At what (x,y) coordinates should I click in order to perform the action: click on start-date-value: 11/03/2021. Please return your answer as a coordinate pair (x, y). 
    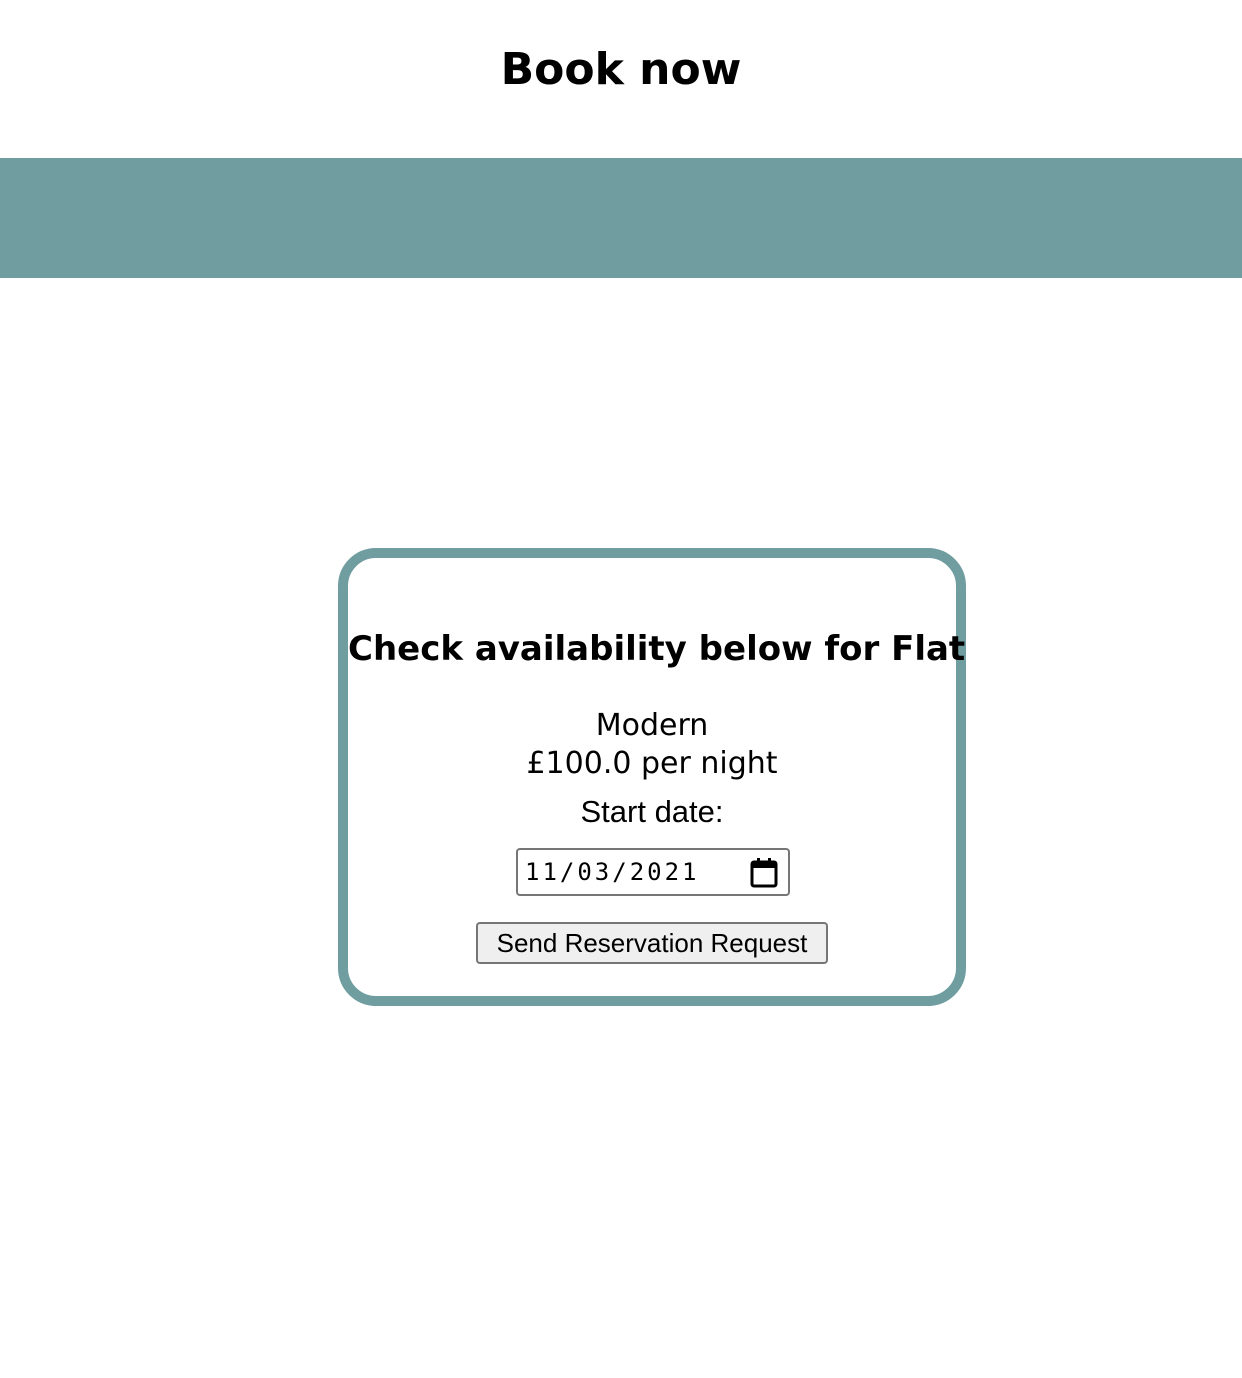
    Looking at the image, I should click on (612, 872).